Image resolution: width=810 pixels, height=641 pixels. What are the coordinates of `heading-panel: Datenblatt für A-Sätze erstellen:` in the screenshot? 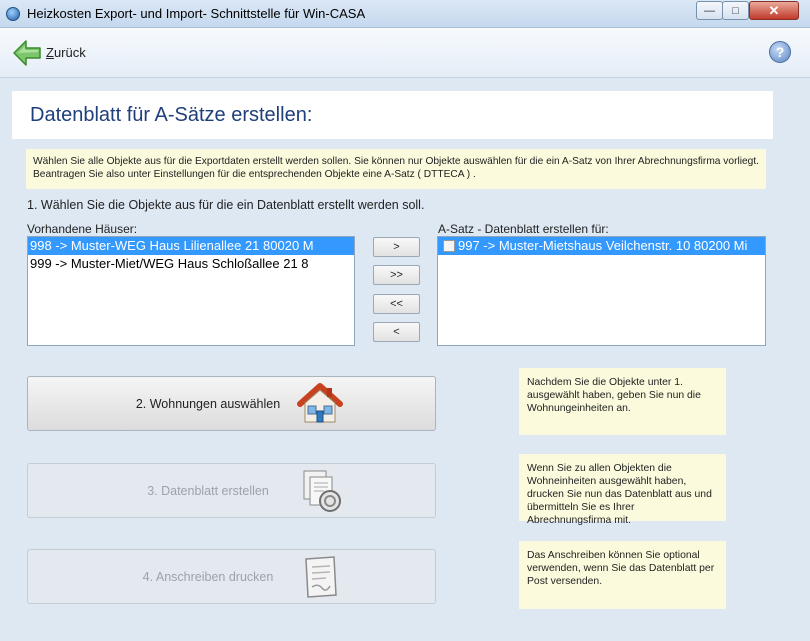 It's located at (392, 115).